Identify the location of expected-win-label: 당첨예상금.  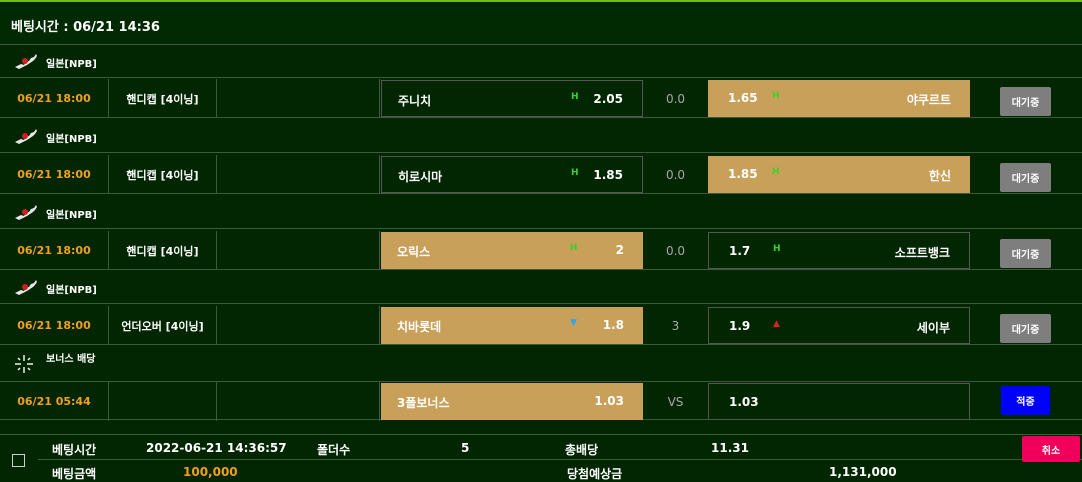
(595, 474).